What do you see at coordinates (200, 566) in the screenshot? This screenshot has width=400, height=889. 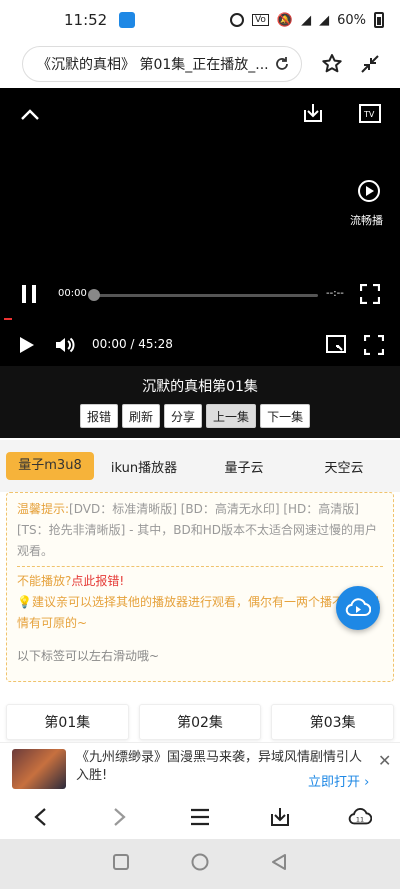 I see `notice-divider` at bounding box center [200, 566].